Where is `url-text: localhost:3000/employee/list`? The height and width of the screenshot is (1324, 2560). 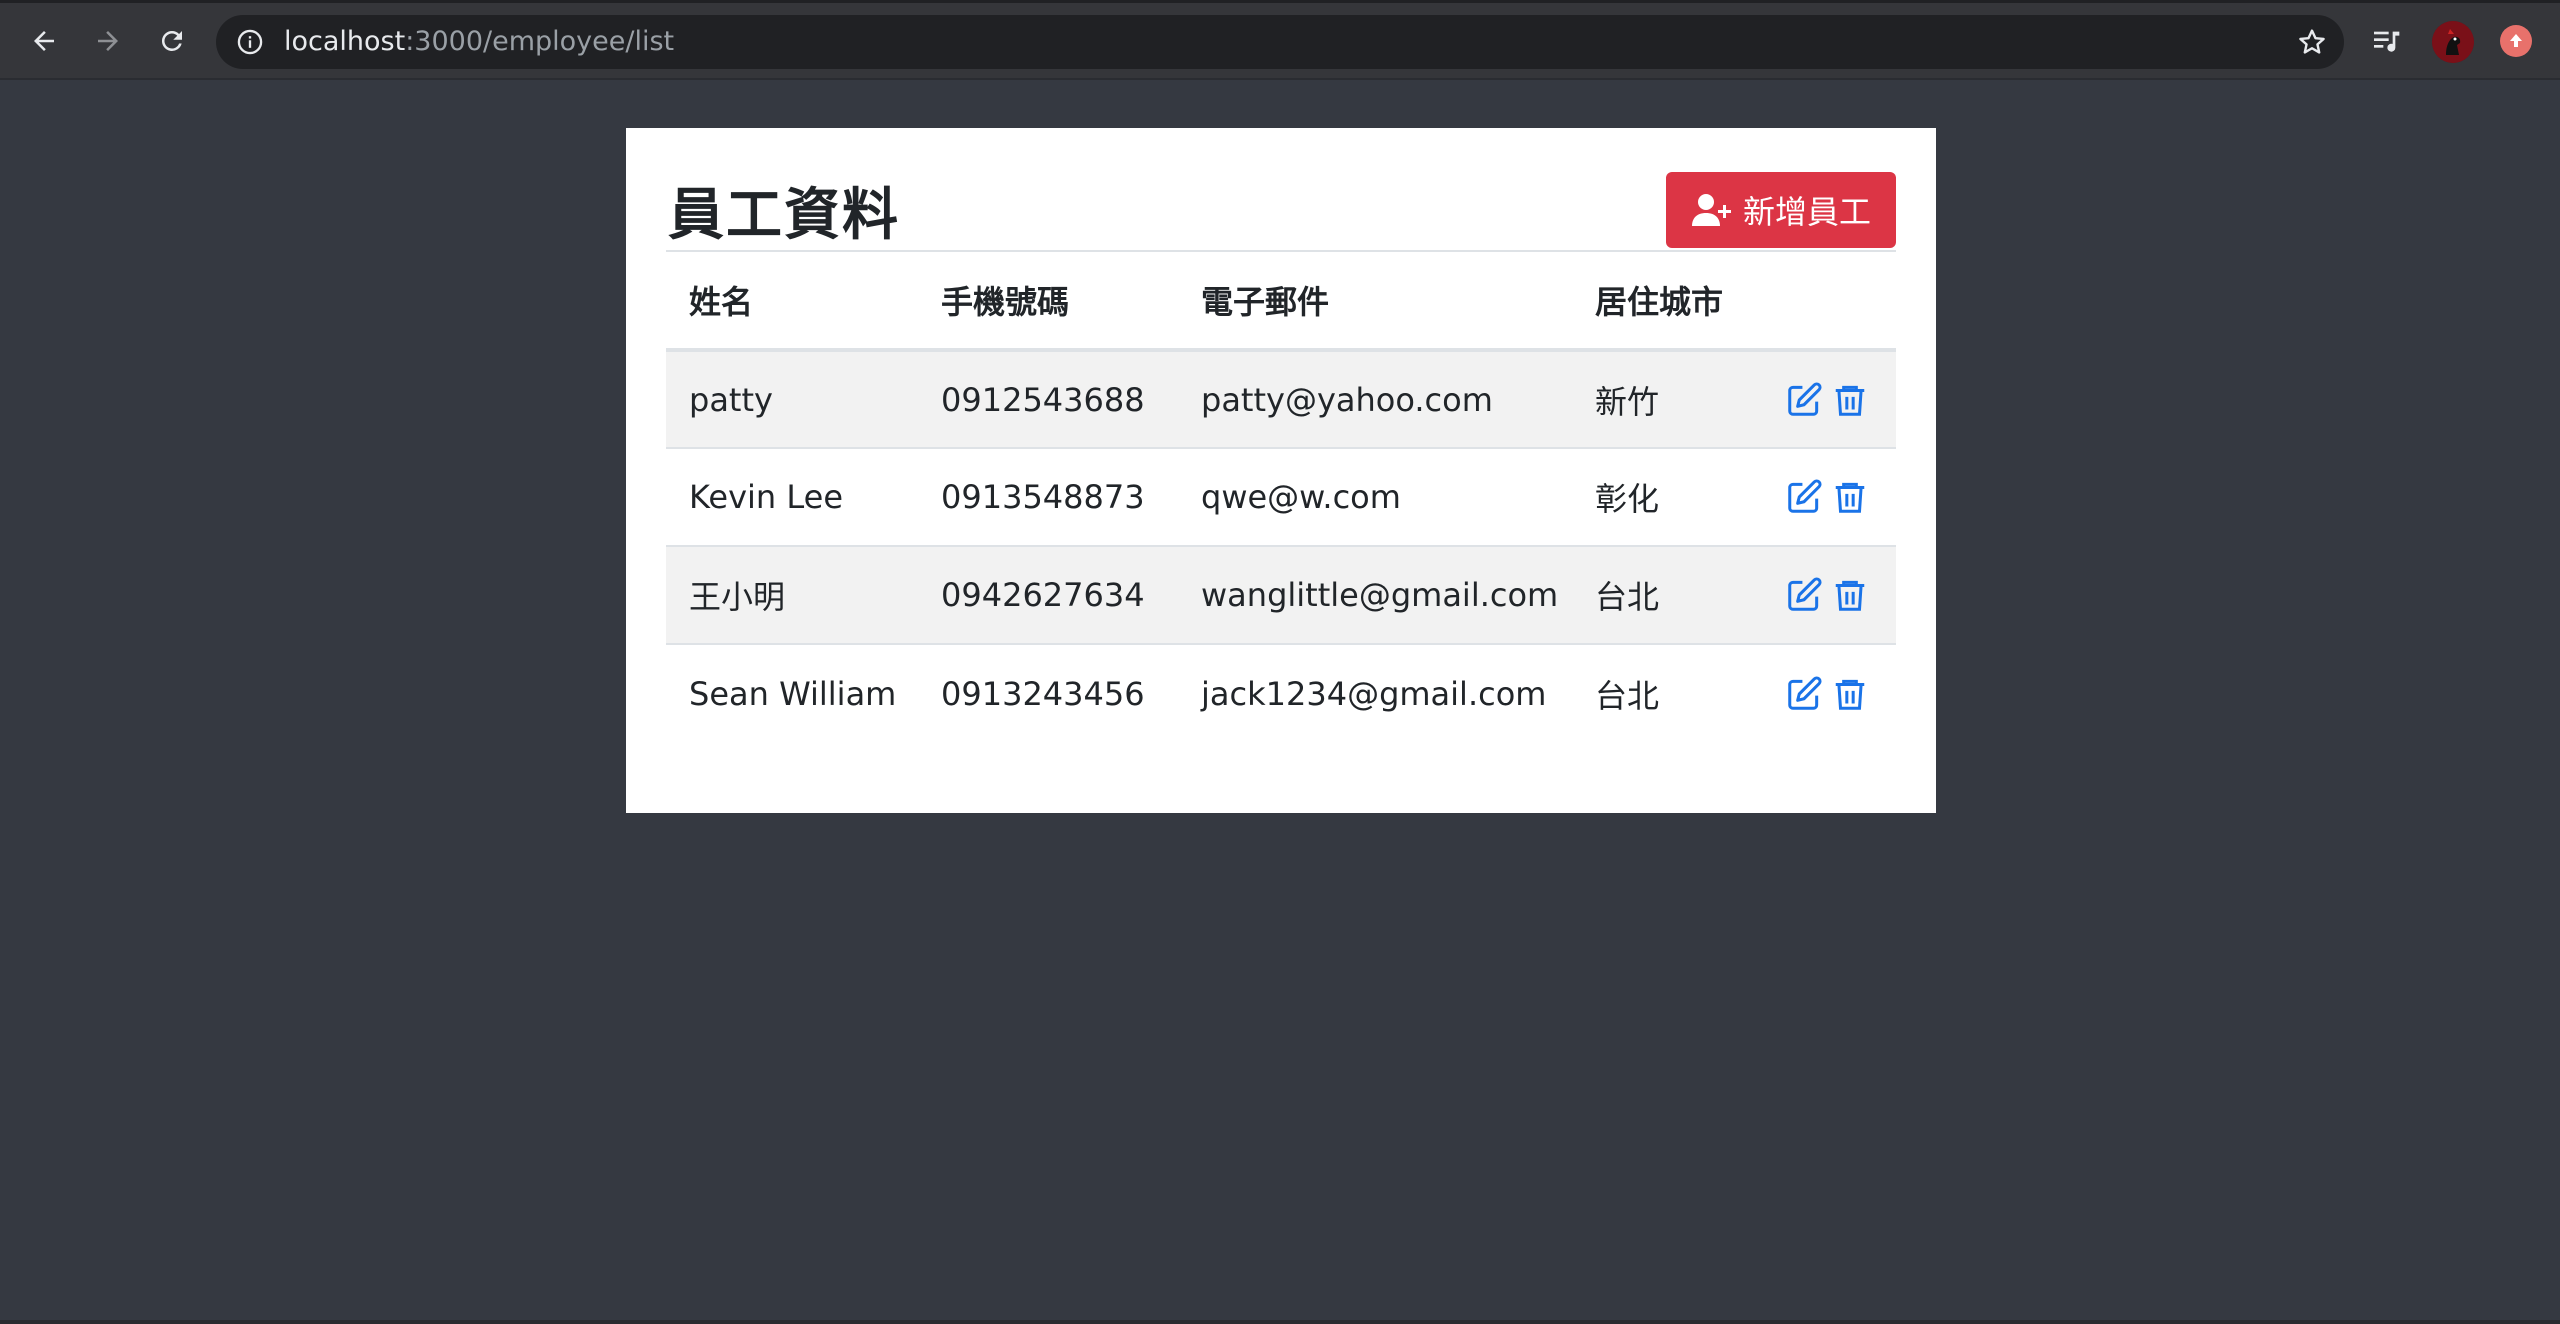
url-text: localhost:3000/employee/list is located at coordinates (479, 42).